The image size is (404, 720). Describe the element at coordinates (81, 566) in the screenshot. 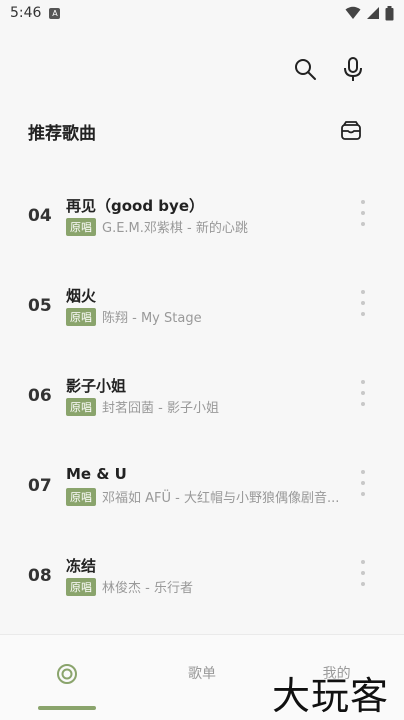

I see `song-title: 冻结` at that location.